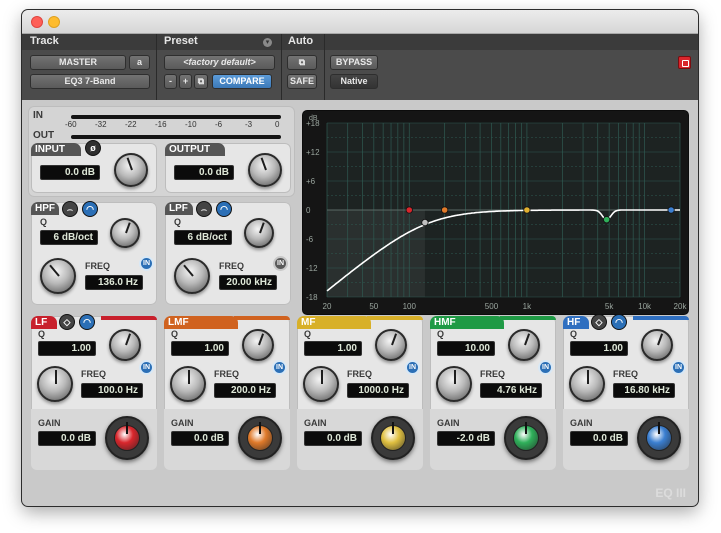  Describe the element at coordinates (607, 220) in the screenshot. I see `band-point-hmf` at that location.